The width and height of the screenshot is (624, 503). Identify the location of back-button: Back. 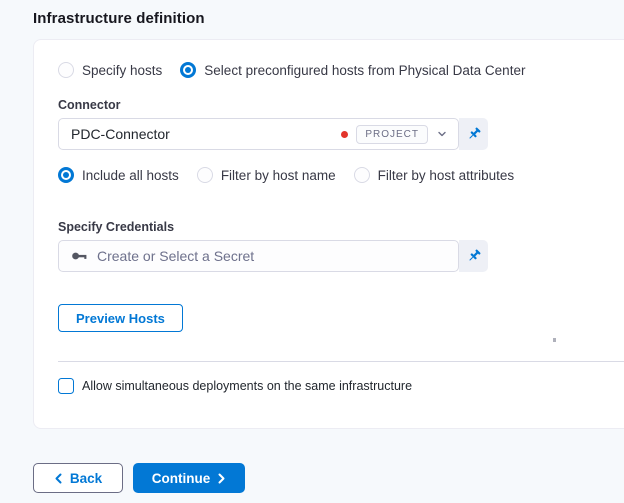
(78, 478).